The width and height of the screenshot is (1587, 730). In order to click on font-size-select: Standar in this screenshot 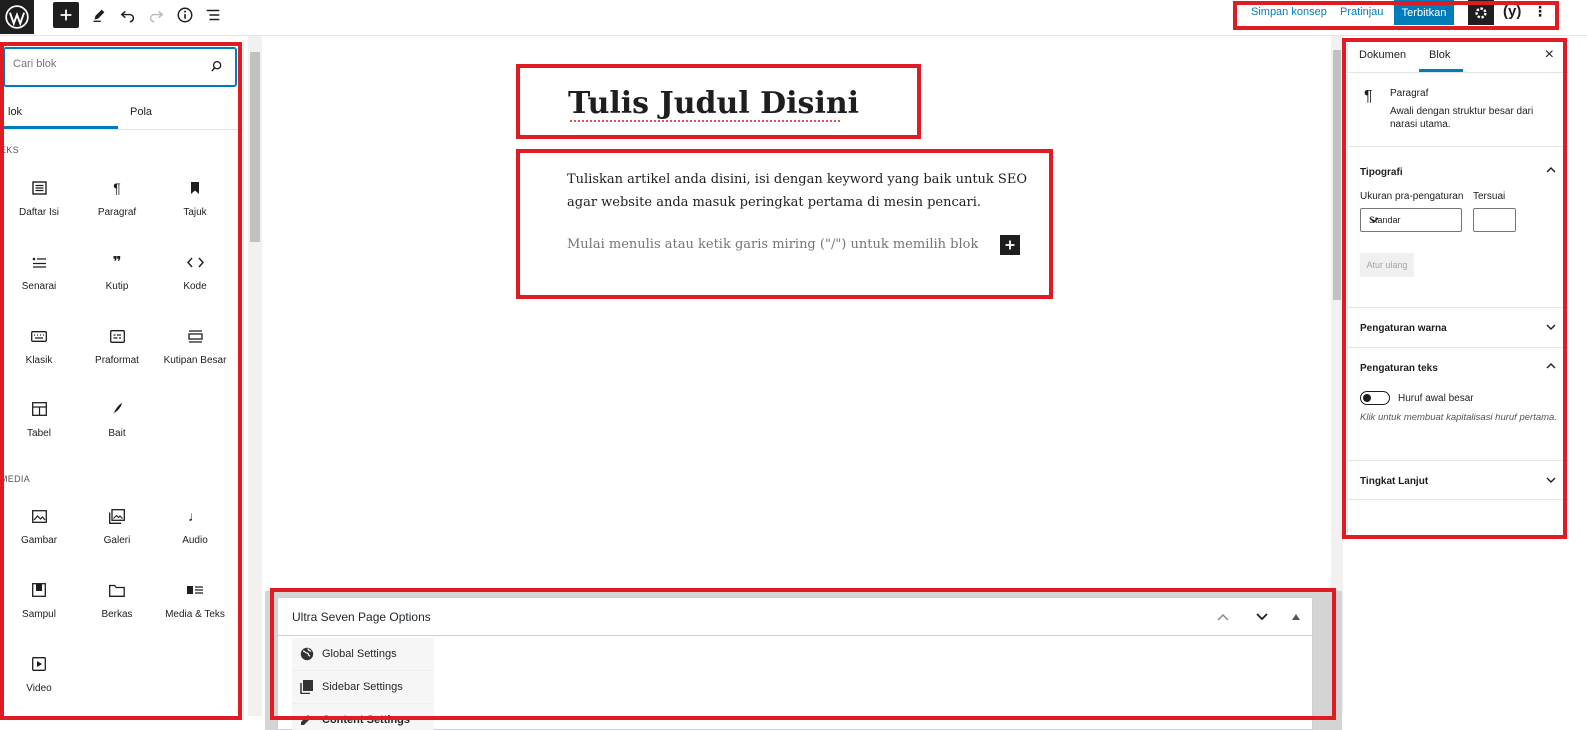, I will do `click(1411, 220)`.